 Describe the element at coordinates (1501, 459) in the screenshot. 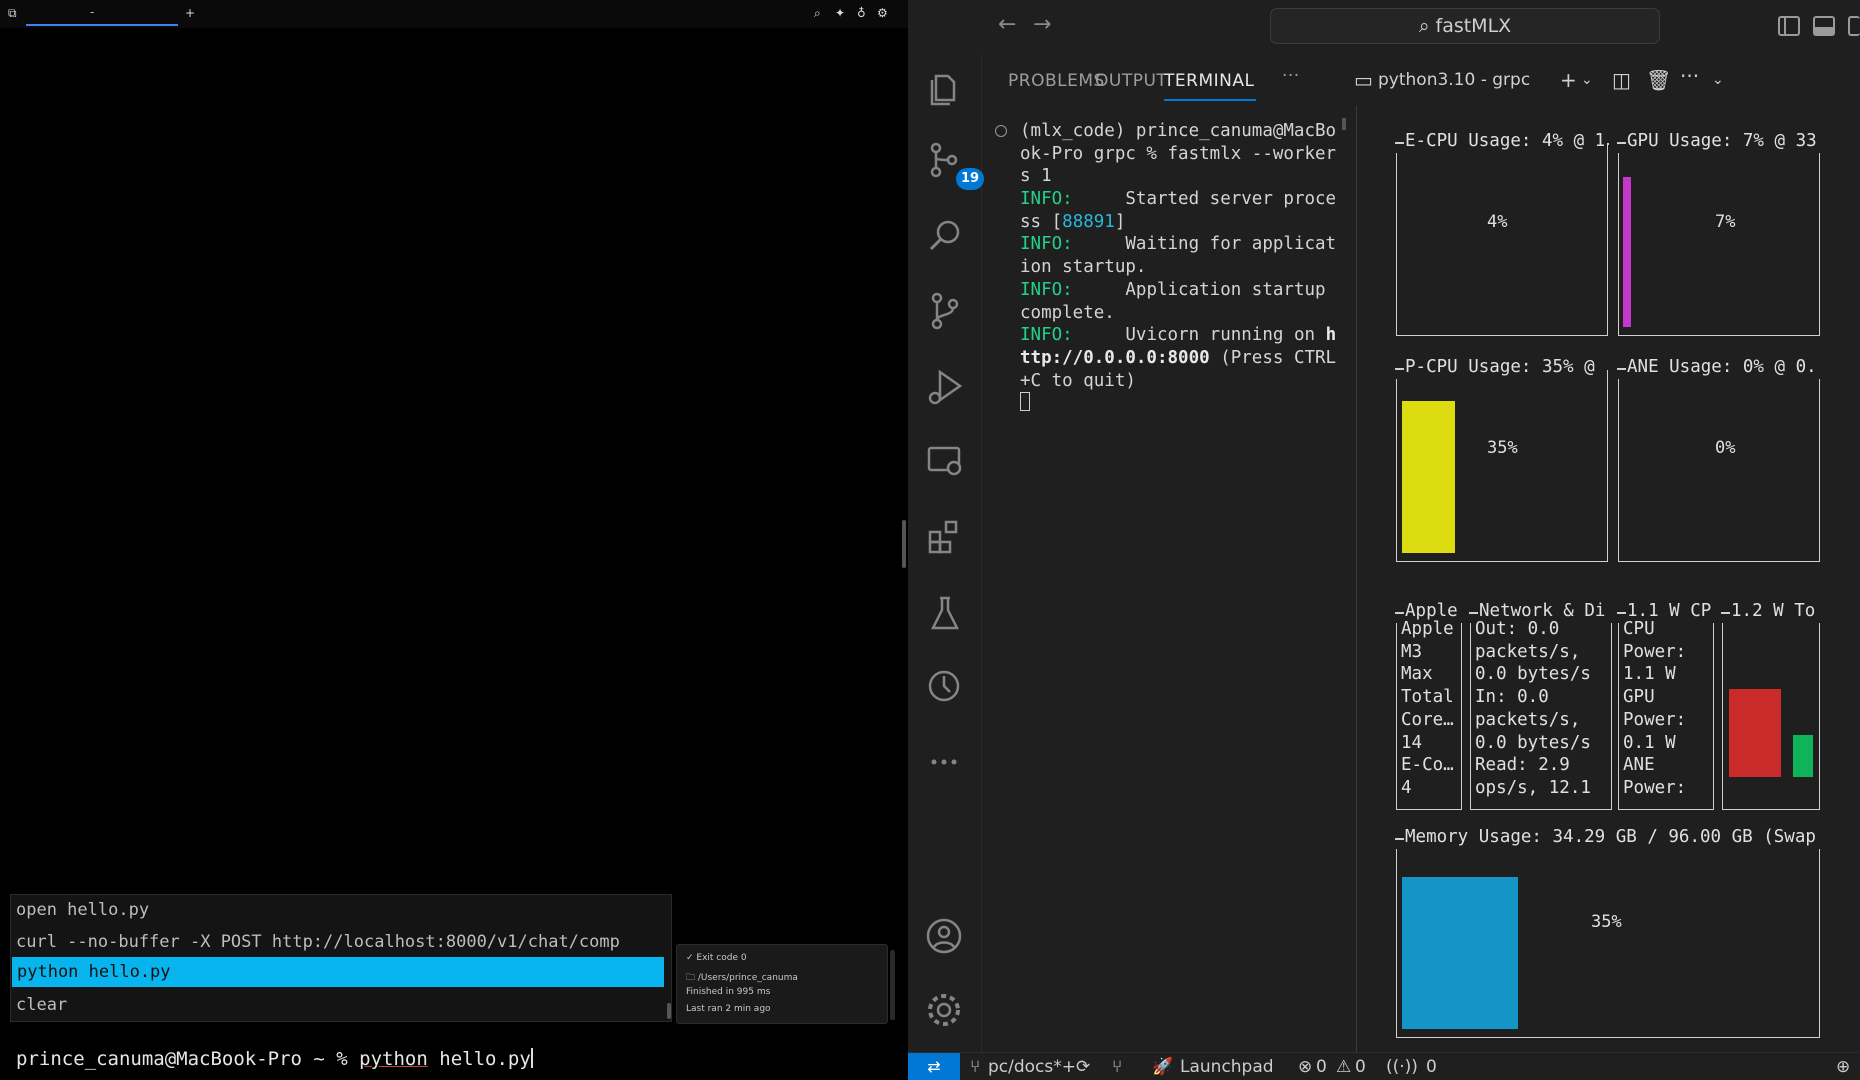

I see `pcpu-usage-box: P-CPU Usage: 35% @ 35%` at that location.